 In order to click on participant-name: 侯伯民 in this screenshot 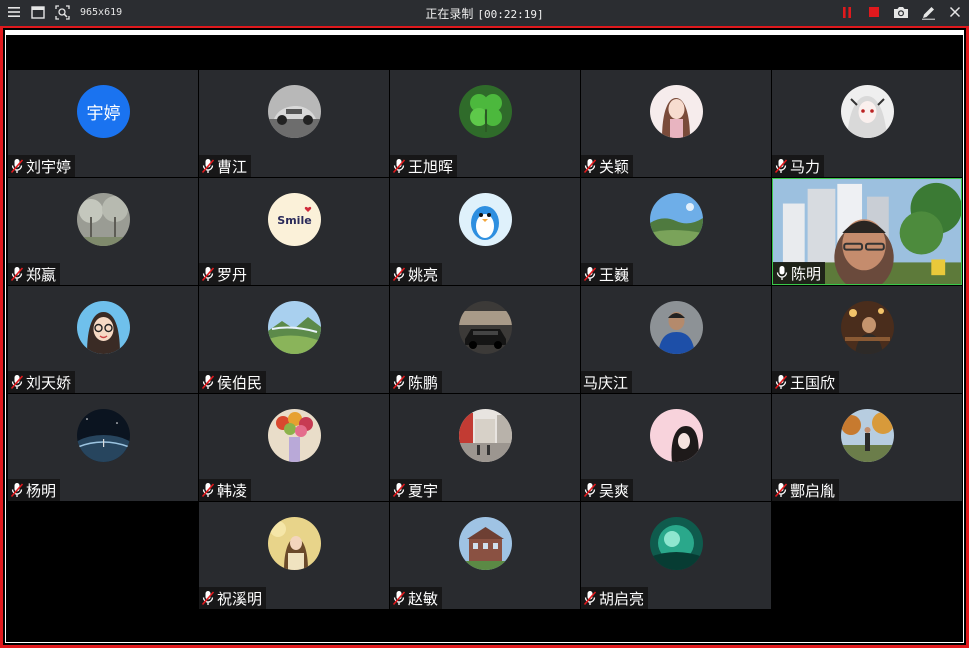, I will do `click(240, 382)`.